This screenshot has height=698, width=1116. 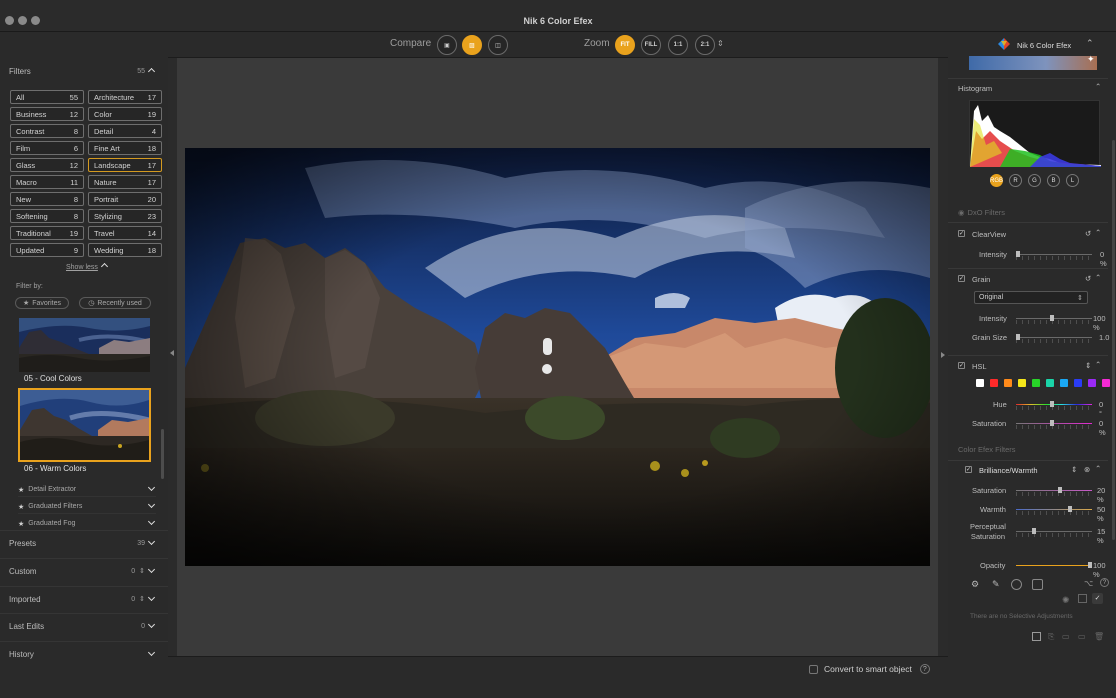 What do you see at coordinates (651, 45) in the screenshot?
I see `zoom-fill-button: FILL` at bounding box center [651, 45].